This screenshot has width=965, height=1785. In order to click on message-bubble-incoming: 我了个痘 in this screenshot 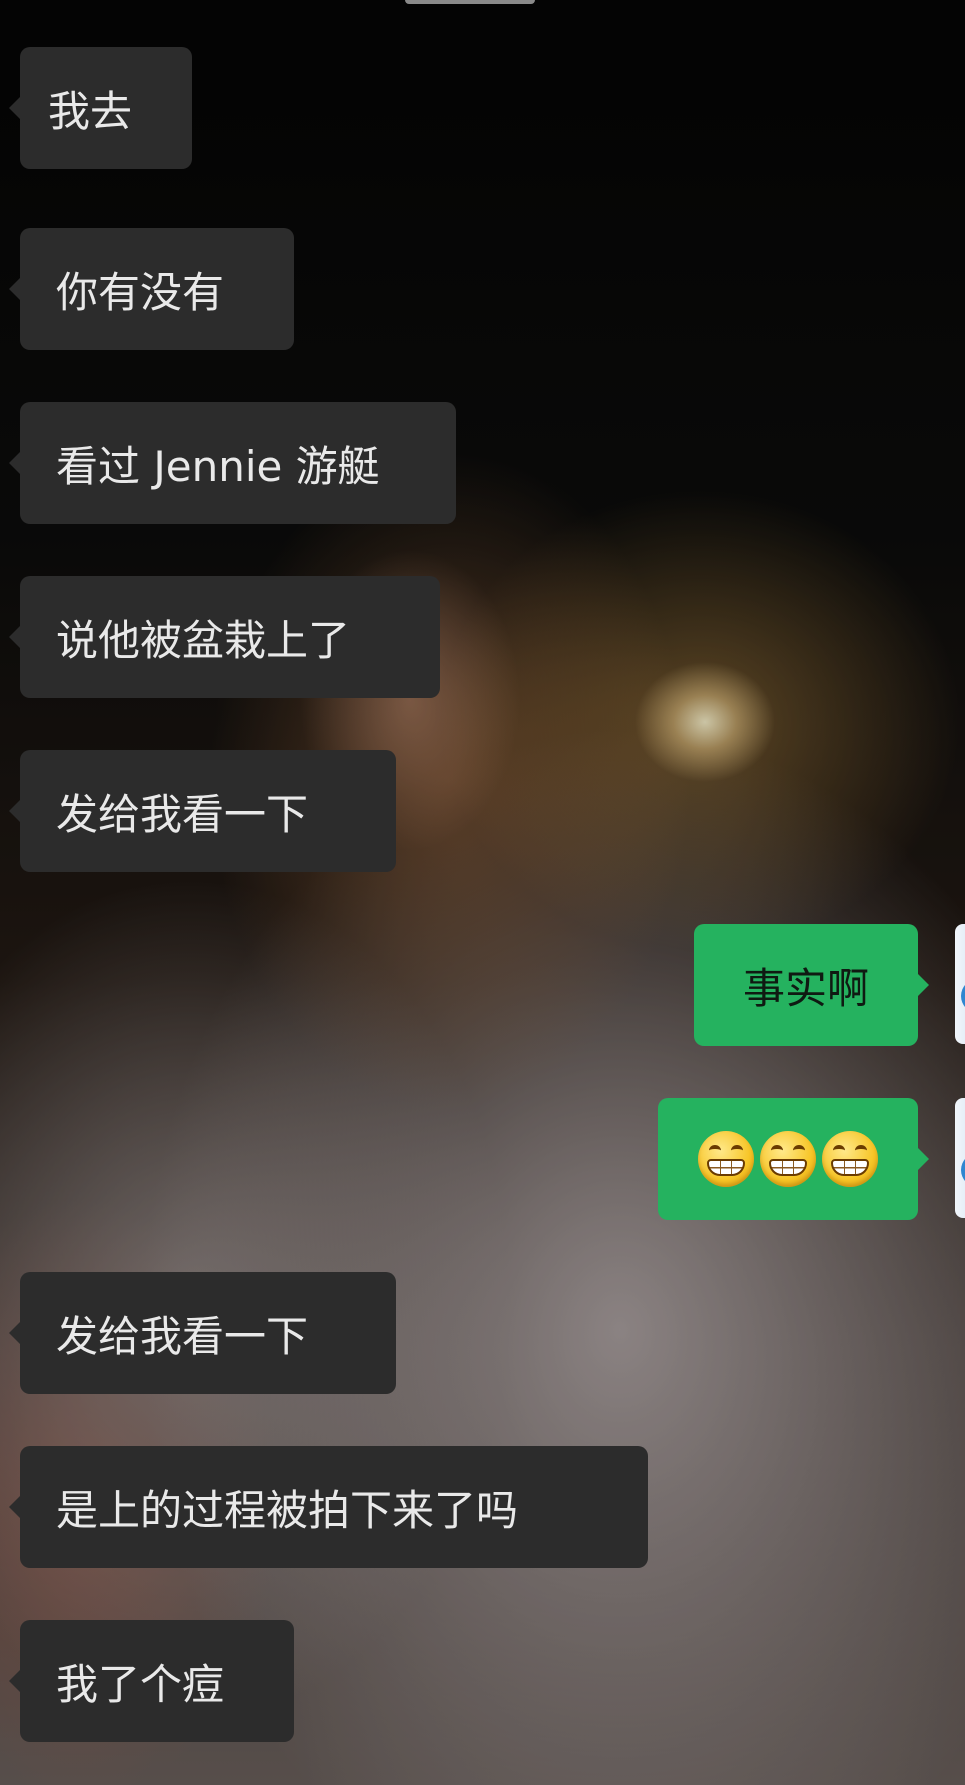, I will do `click(151, 1681)`.